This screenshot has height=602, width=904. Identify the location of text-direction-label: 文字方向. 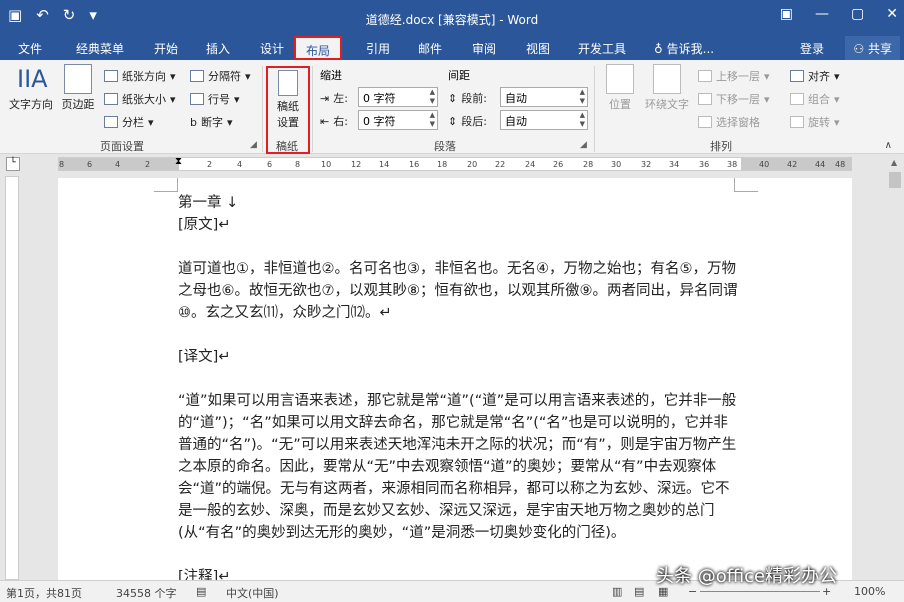
(31, 104).